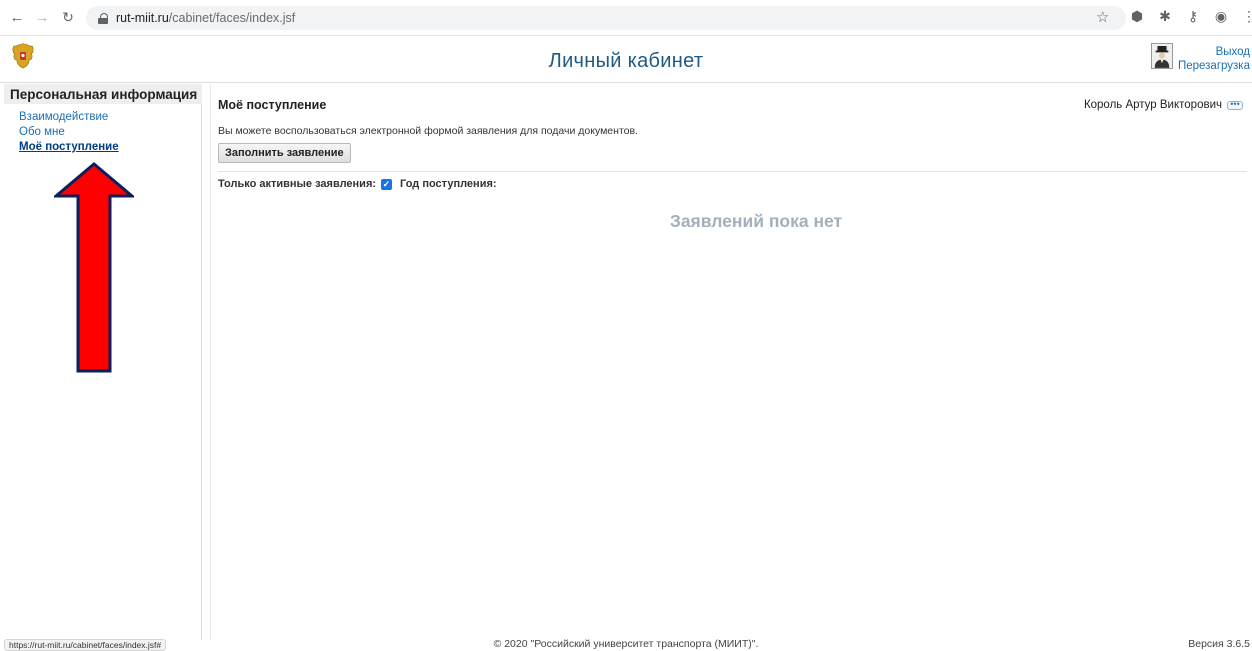  Describe the element at coordinates (1221, 16) in the screenshot. I see `profile-icon: ◉` at that location.